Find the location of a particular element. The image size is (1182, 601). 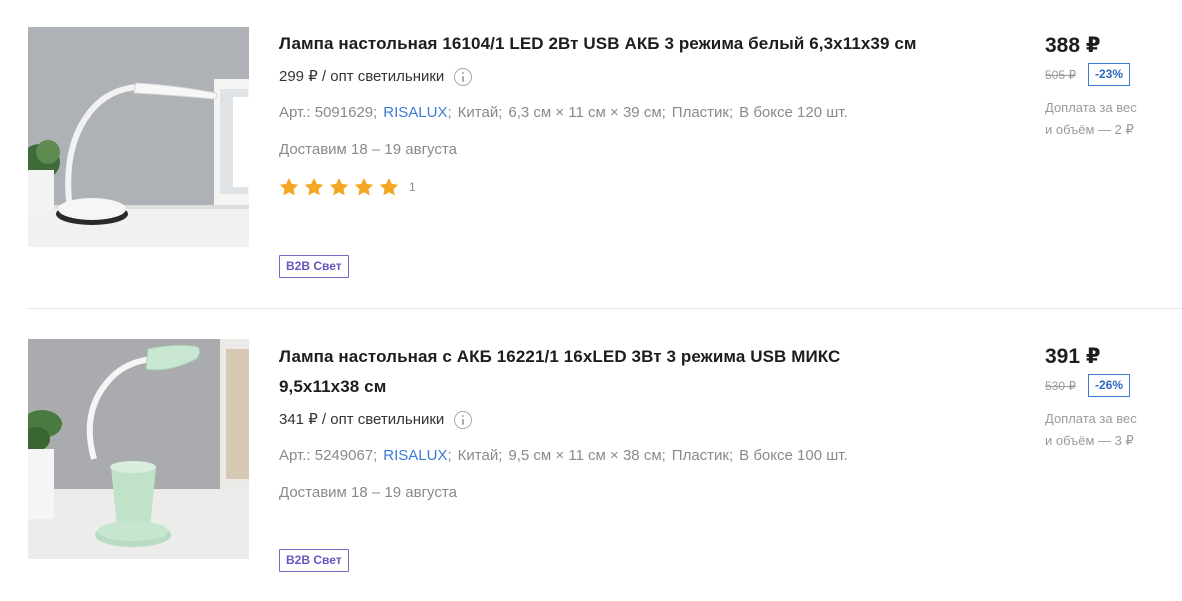

reviews-count: 1 is located at coordinates (412, 187).